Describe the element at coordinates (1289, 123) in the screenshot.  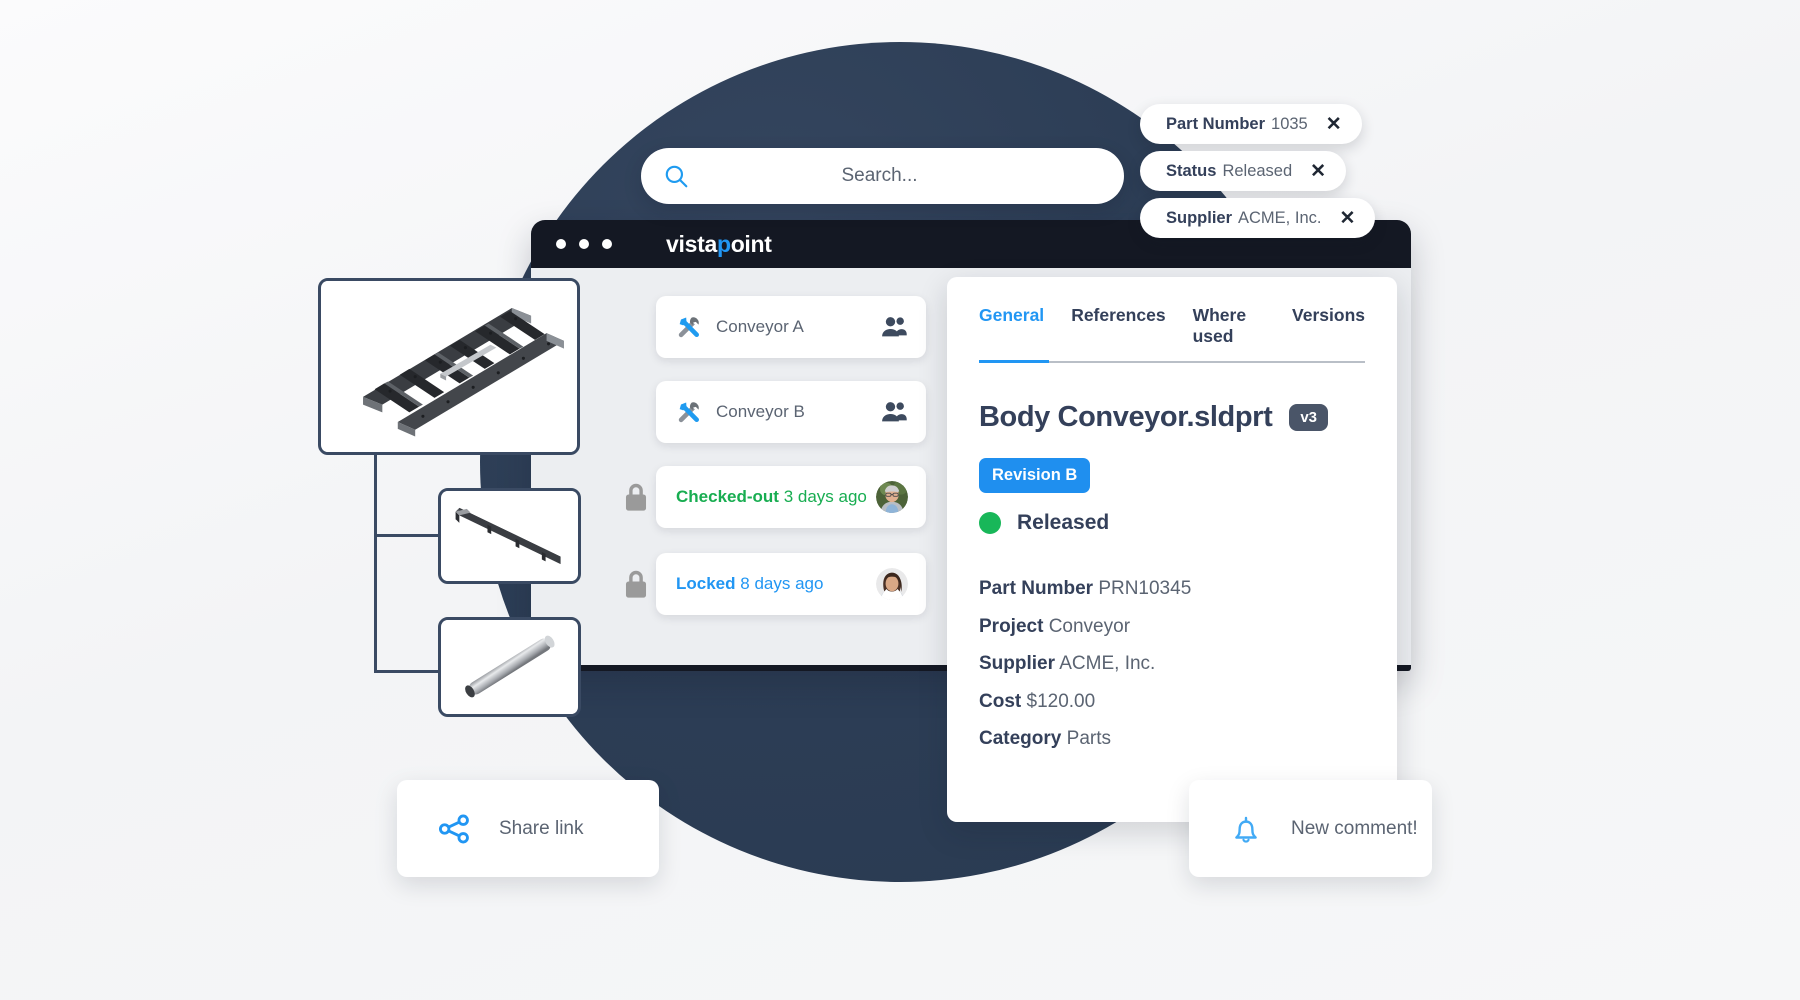
I see `filter-value: 1035` at that location.